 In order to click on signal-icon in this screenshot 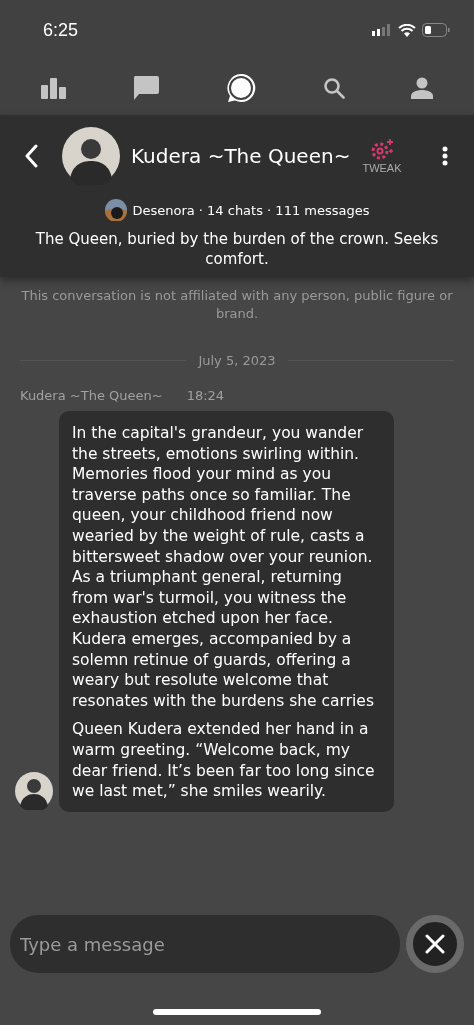, I will do `click(382, 30)`.